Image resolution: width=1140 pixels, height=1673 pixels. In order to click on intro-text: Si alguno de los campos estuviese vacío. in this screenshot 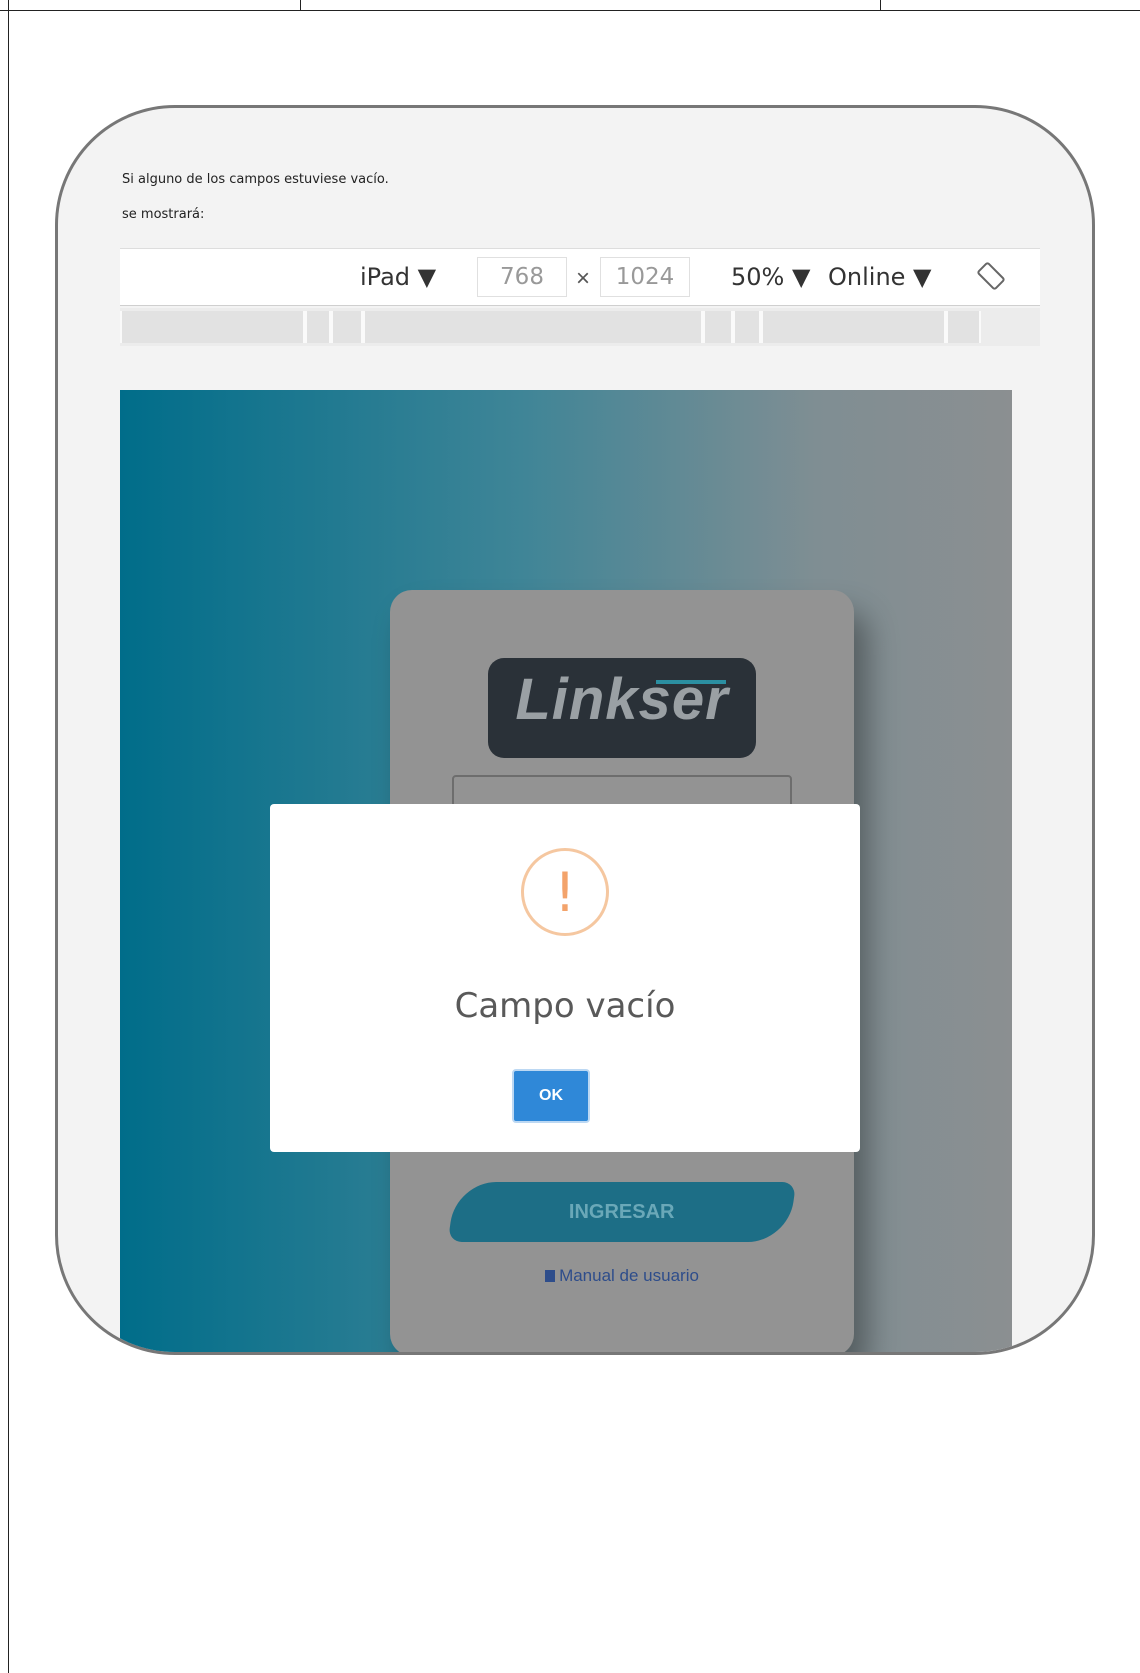, I will do `click(255, 179)`.